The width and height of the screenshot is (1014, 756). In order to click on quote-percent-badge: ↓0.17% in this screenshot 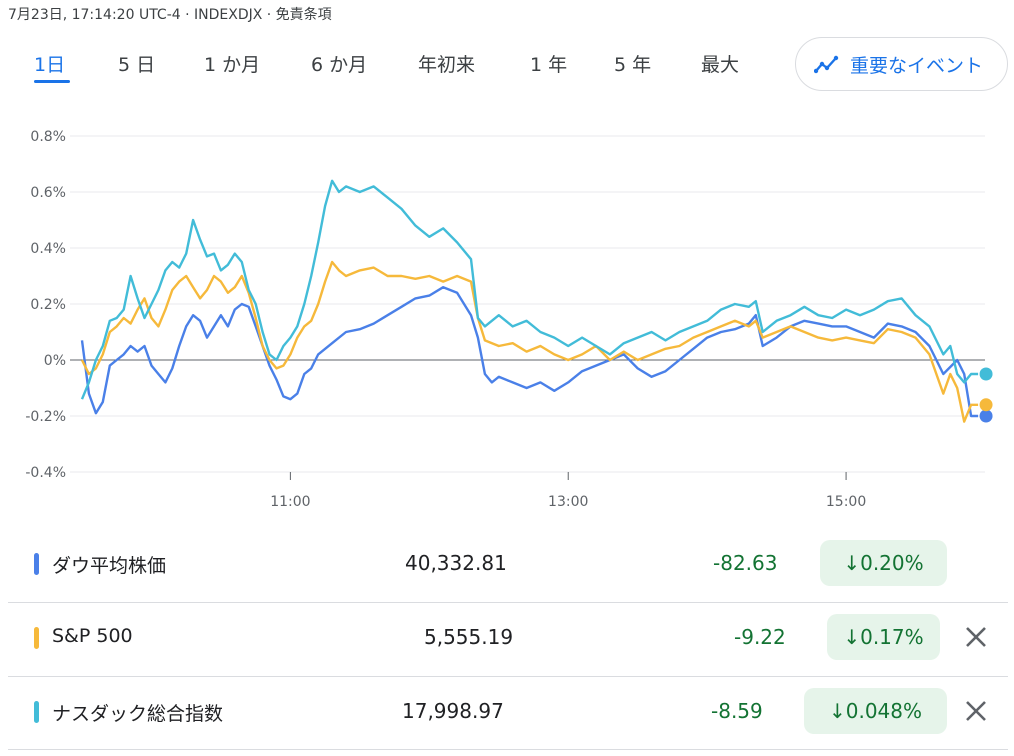, I will do `click(883, 637)`.